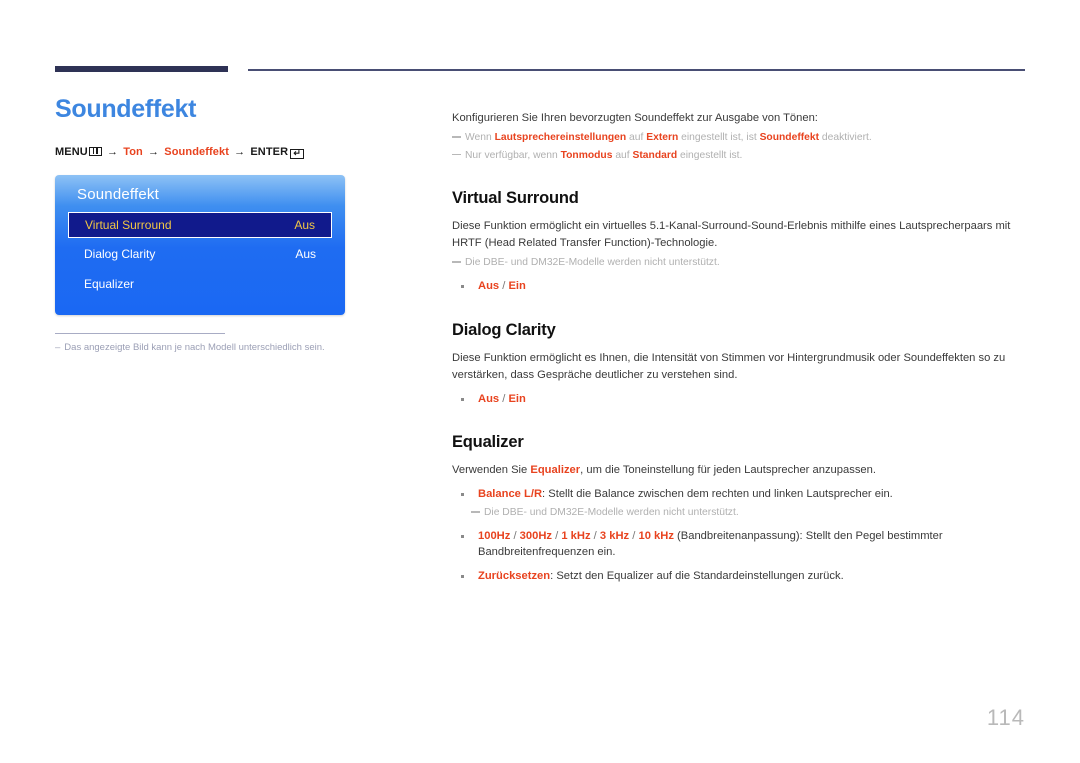  I want to click on breadcrumb-enter-label: ENTER, so click(269, 151).